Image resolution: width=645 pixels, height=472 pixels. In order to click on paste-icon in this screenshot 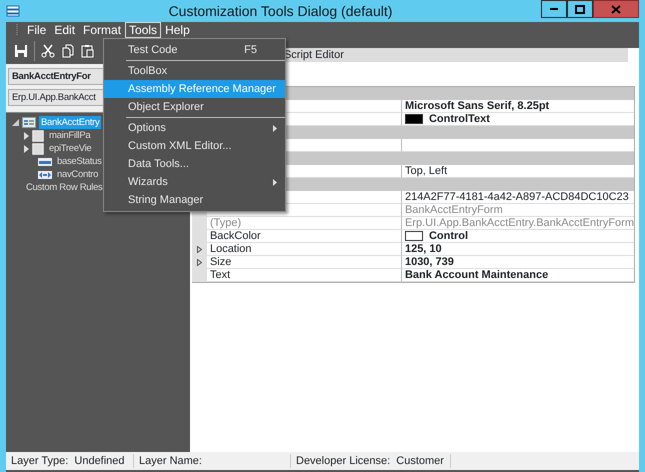, I will do `click(88, 51)`.